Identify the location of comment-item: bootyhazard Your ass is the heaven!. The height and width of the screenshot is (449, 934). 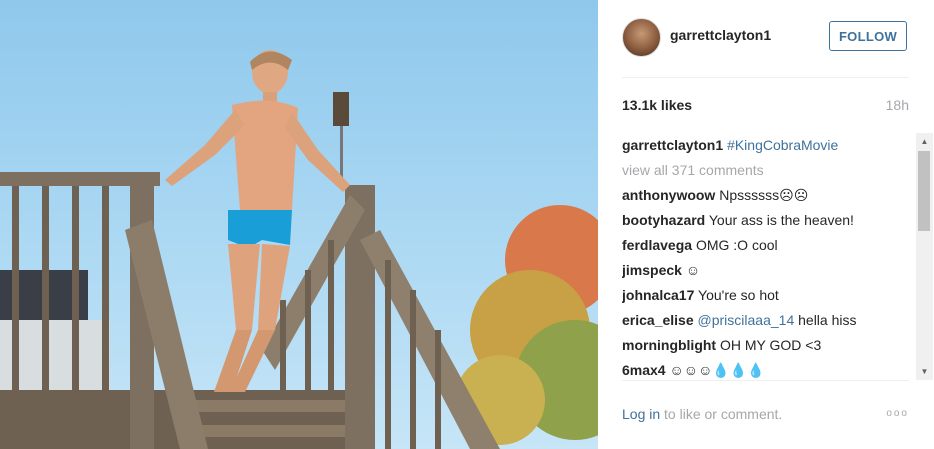
(767, 220).